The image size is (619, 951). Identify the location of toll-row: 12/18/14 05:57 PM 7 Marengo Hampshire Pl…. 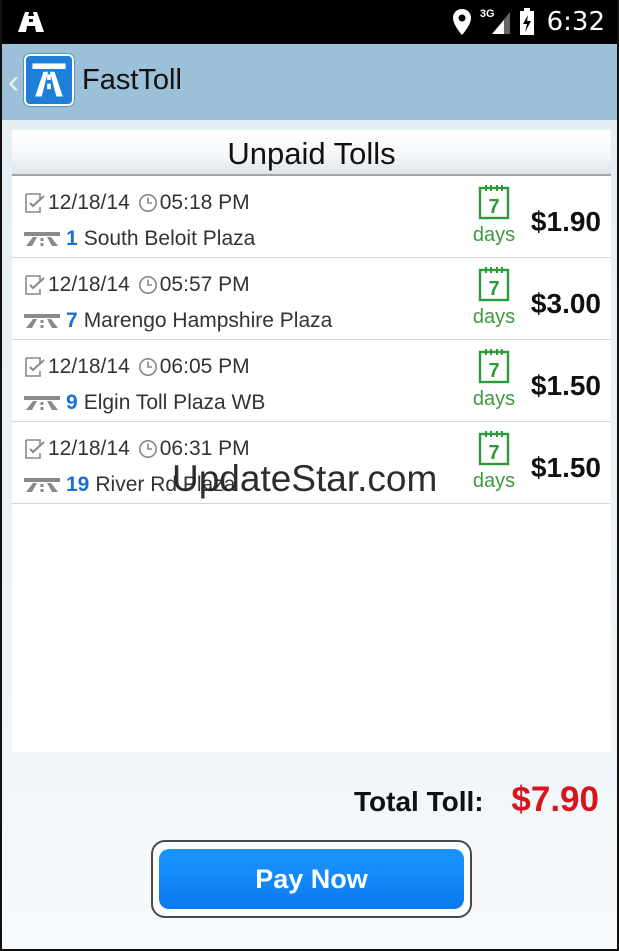
(311, 299).